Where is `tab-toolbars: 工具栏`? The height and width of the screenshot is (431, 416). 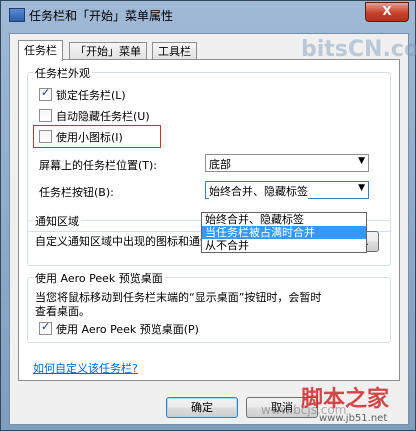
tab-toolbars: 工具栏 is located at coordinates (174, 51).